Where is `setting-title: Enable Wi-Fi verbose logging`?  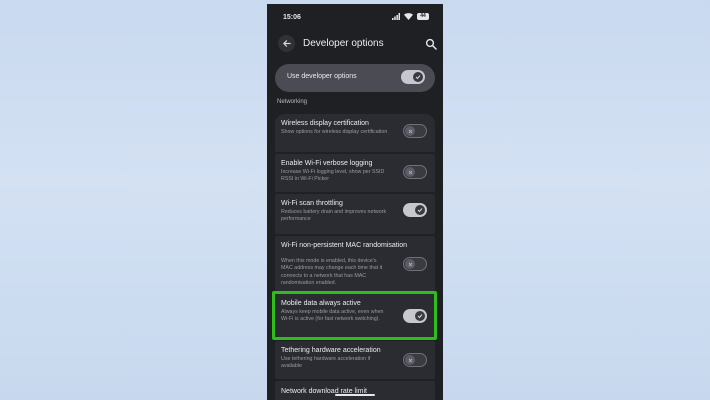 setting-title: Enable Wi-Fi verbose logging is located at coordinates (327, 163).